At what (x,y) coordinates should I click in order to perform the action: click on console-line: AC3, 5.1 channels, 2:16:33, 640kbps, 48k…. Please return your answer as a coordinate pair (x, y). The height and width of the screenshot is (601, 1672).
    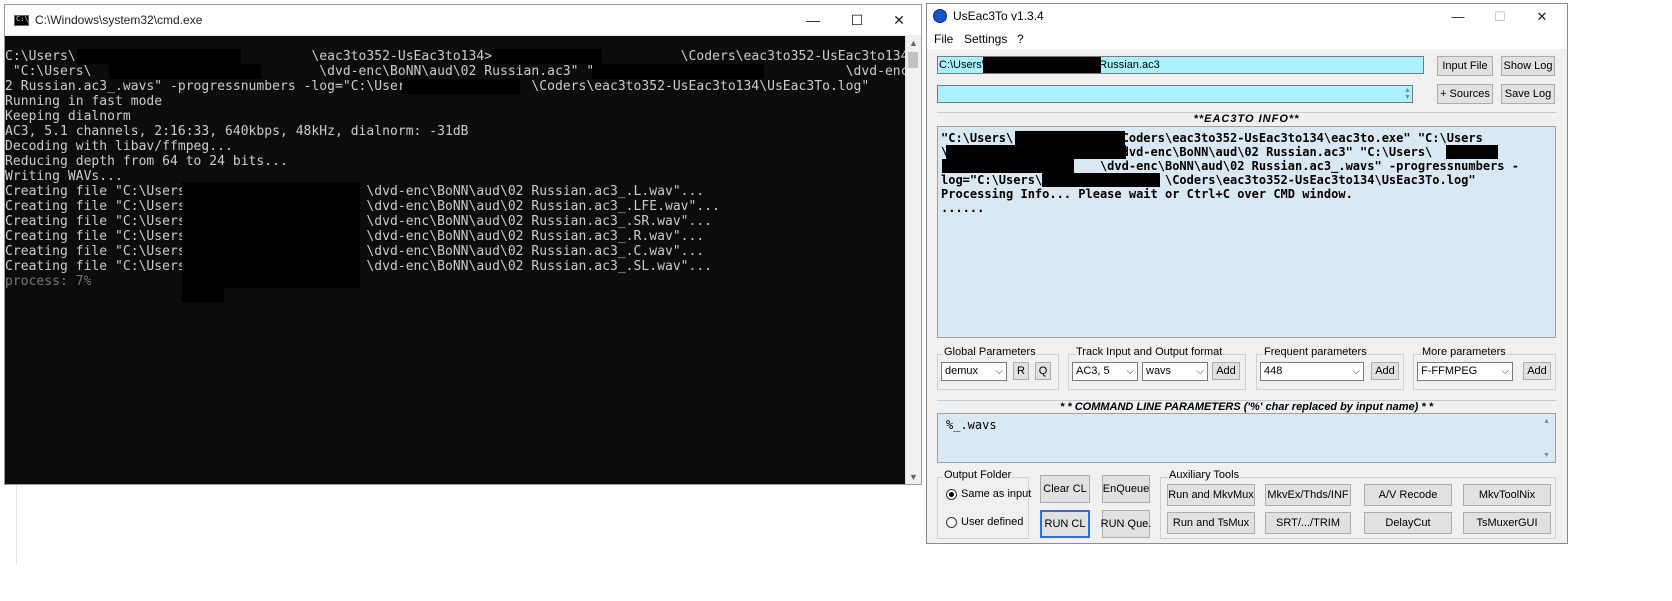
    Looking at the image, I should click on (237, 131).